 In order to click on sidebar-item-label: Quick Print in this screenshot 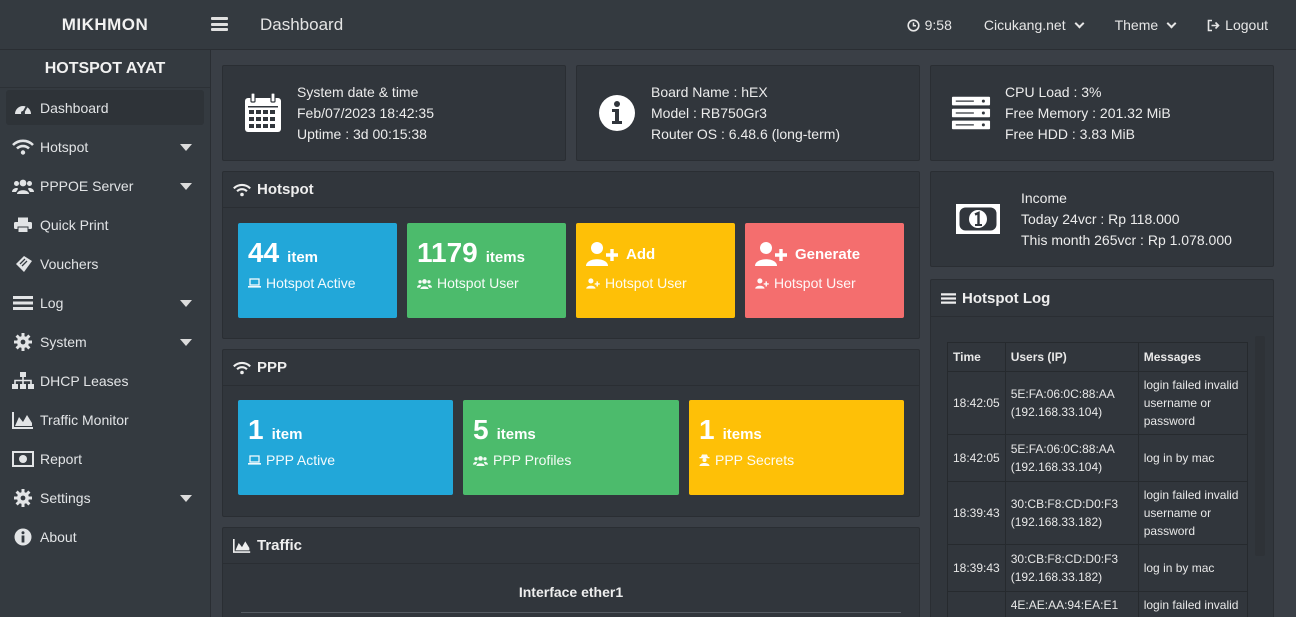, I will do `click(74, 224)`.